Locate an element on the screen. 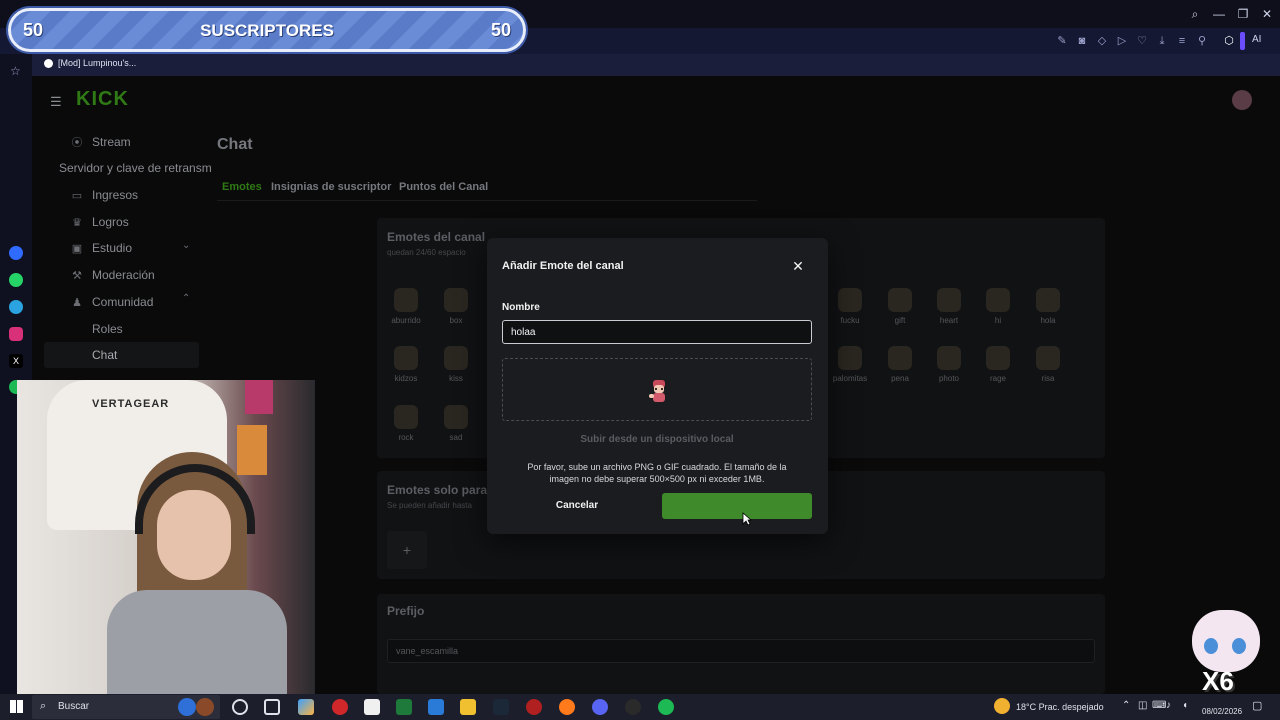  nav-achievements: ♛ Logros is located at coordinates (99, 222).